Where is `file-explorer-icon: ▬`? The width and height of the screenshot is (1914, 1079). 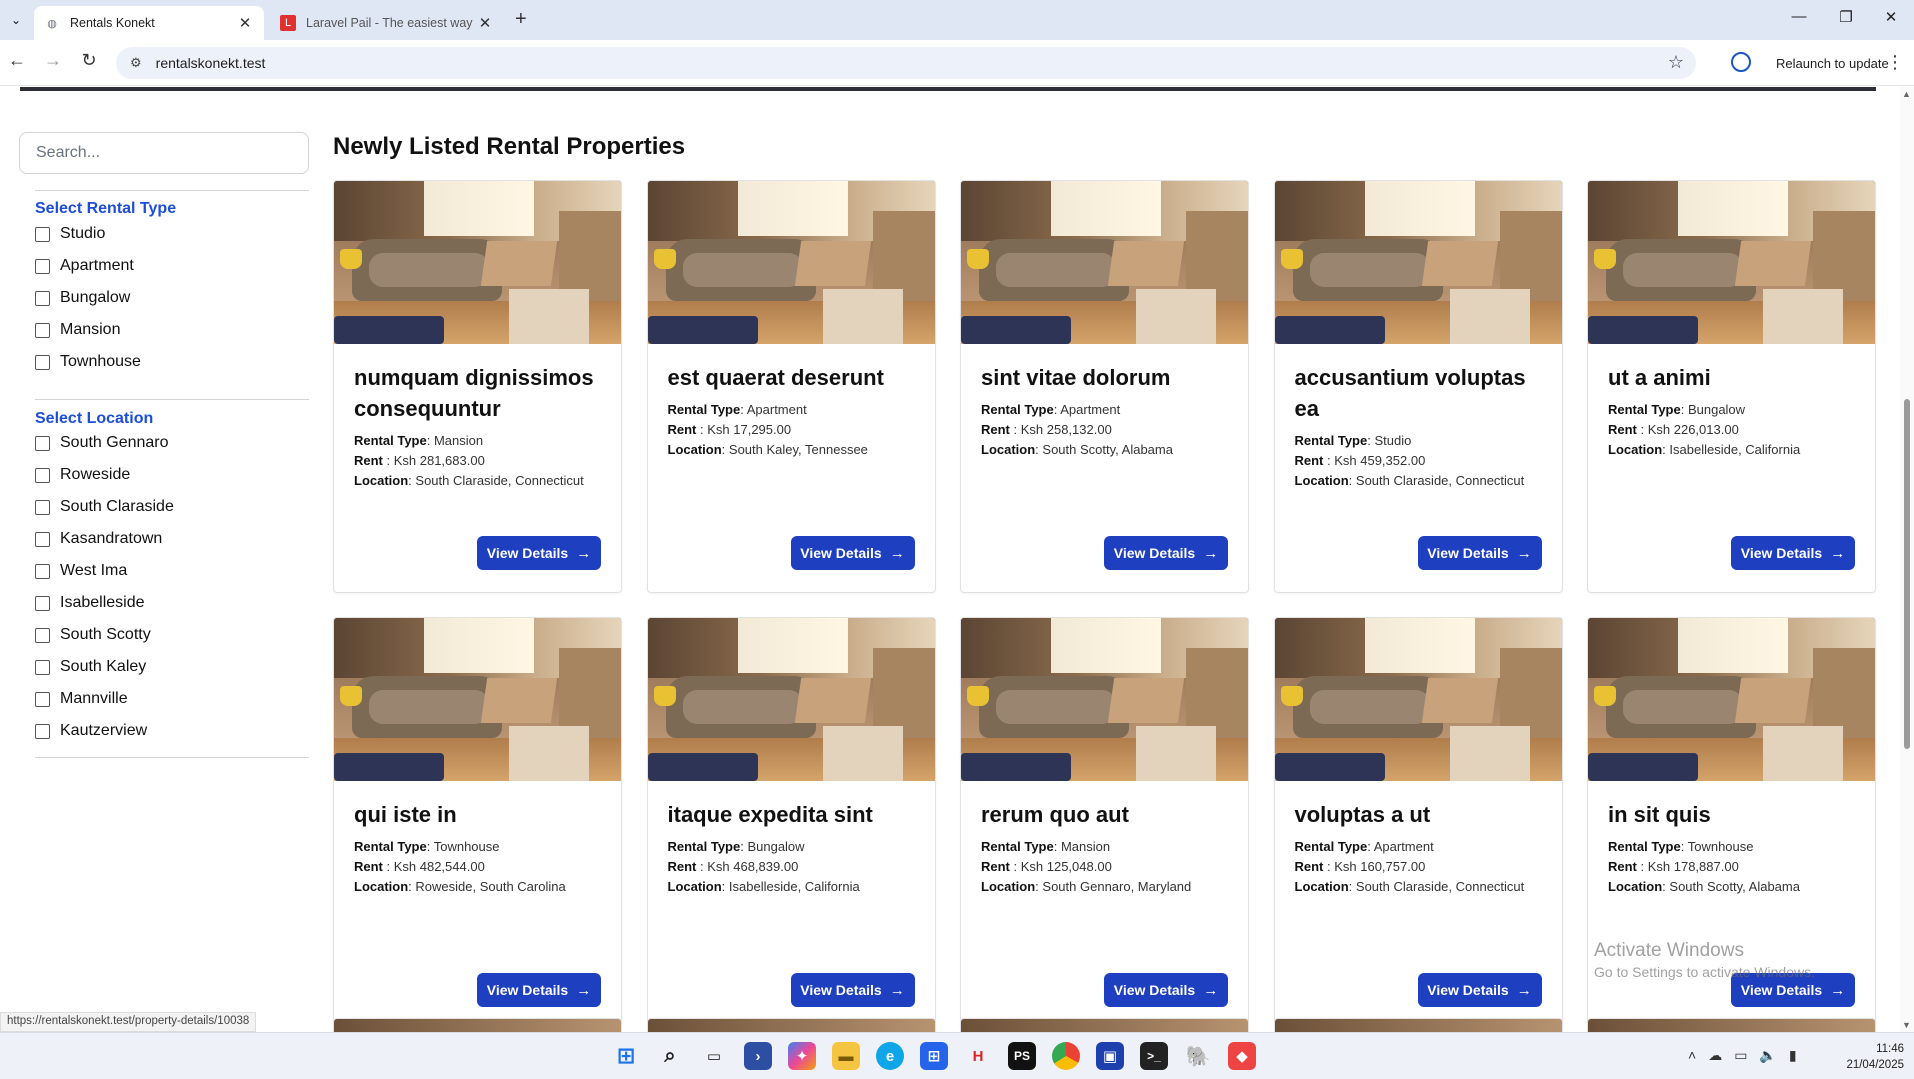 file-explorer-icon: ▬ is located at coordinates (846, 1056).